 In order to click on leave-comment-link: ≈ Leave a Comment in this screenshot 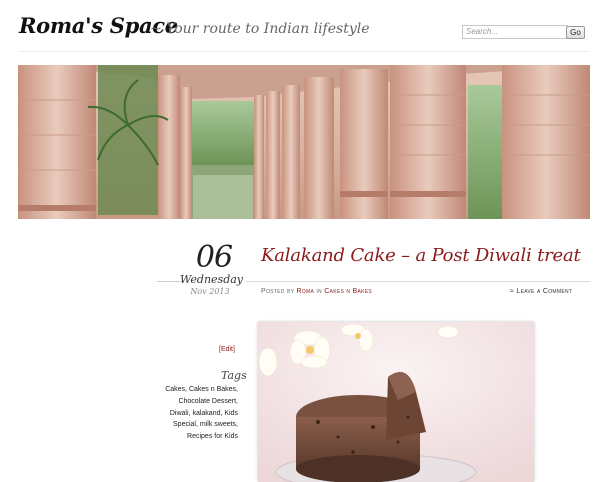, I will do `click(541, 291)`.